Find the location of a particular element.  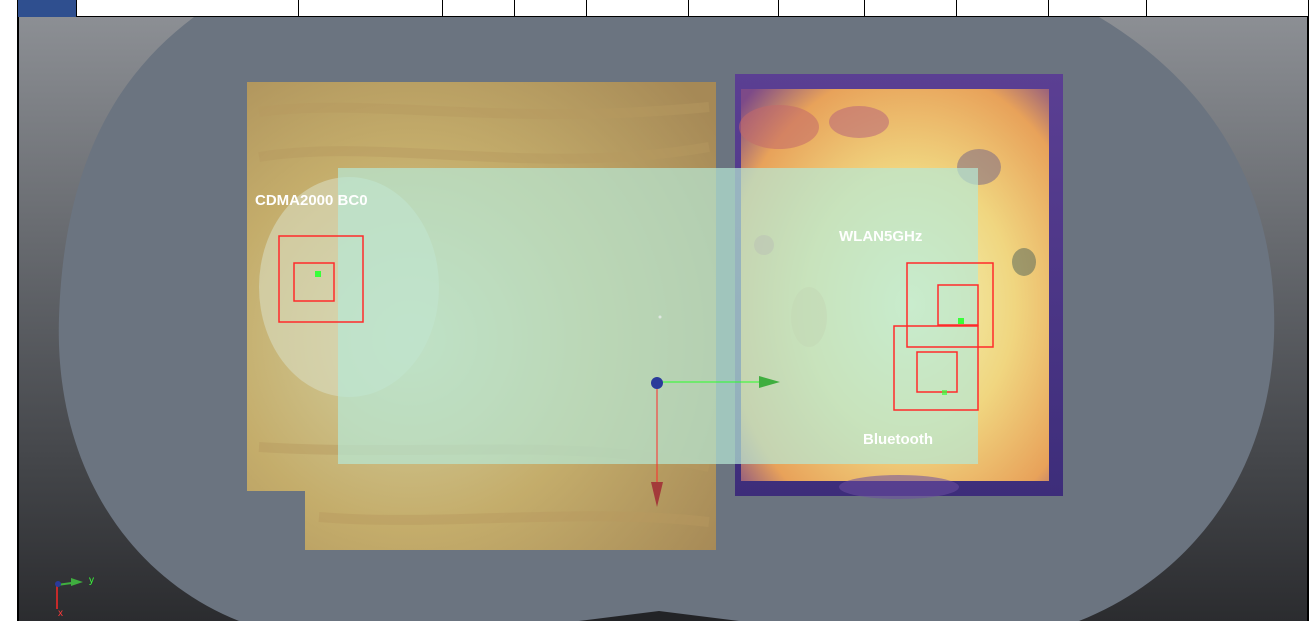

axis-triad-icon is located at coordinates (69, 593).